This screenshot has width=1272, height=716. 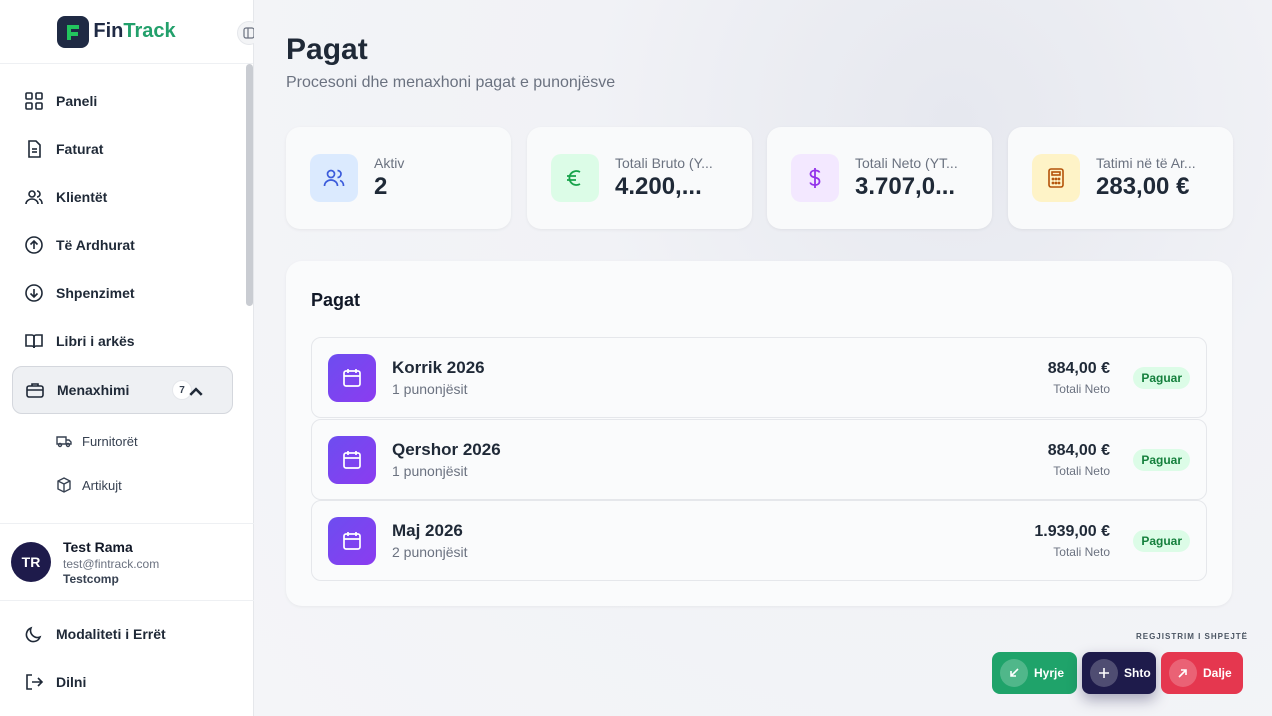 I want to click on stat-label: Aktiv, so click(x=389, y=163).